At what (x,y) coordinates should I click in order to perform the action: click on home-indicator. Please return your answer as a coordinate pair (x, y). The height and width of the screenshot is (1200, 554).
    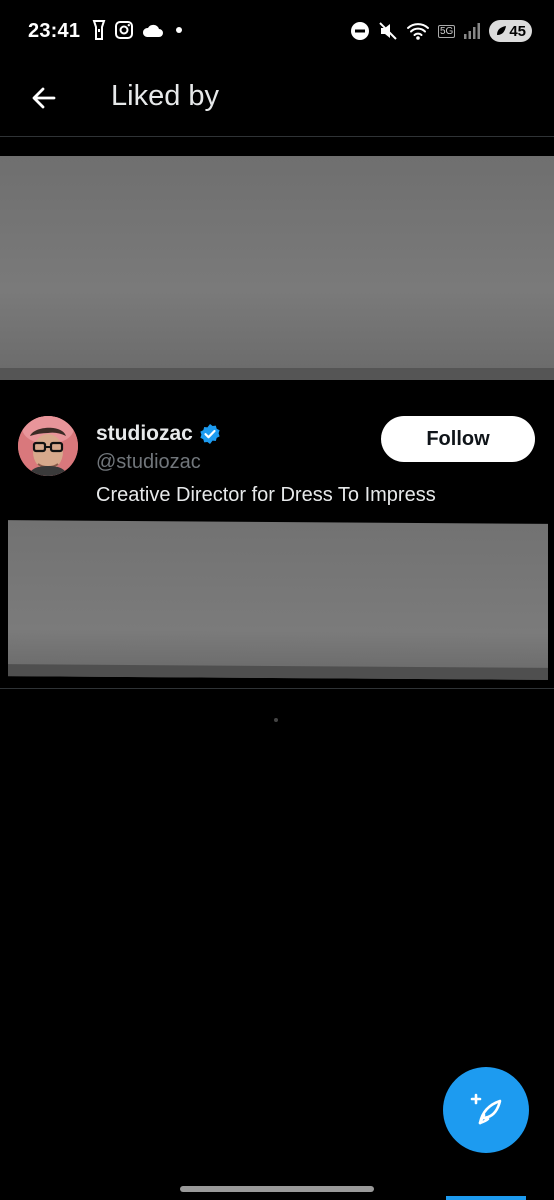
    Looking at the image, I should click on (277, 1189).